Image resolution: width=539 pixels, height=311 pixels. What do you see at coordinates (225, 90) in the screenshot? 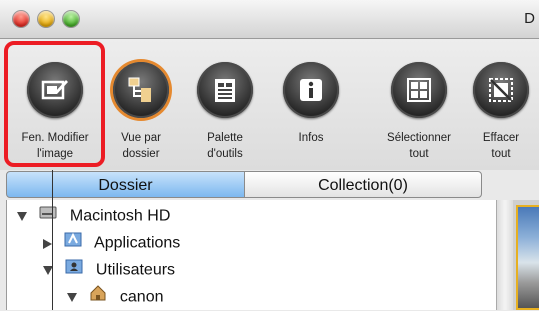
I see `tool-palette-icon` at bounding box center [225, 90].